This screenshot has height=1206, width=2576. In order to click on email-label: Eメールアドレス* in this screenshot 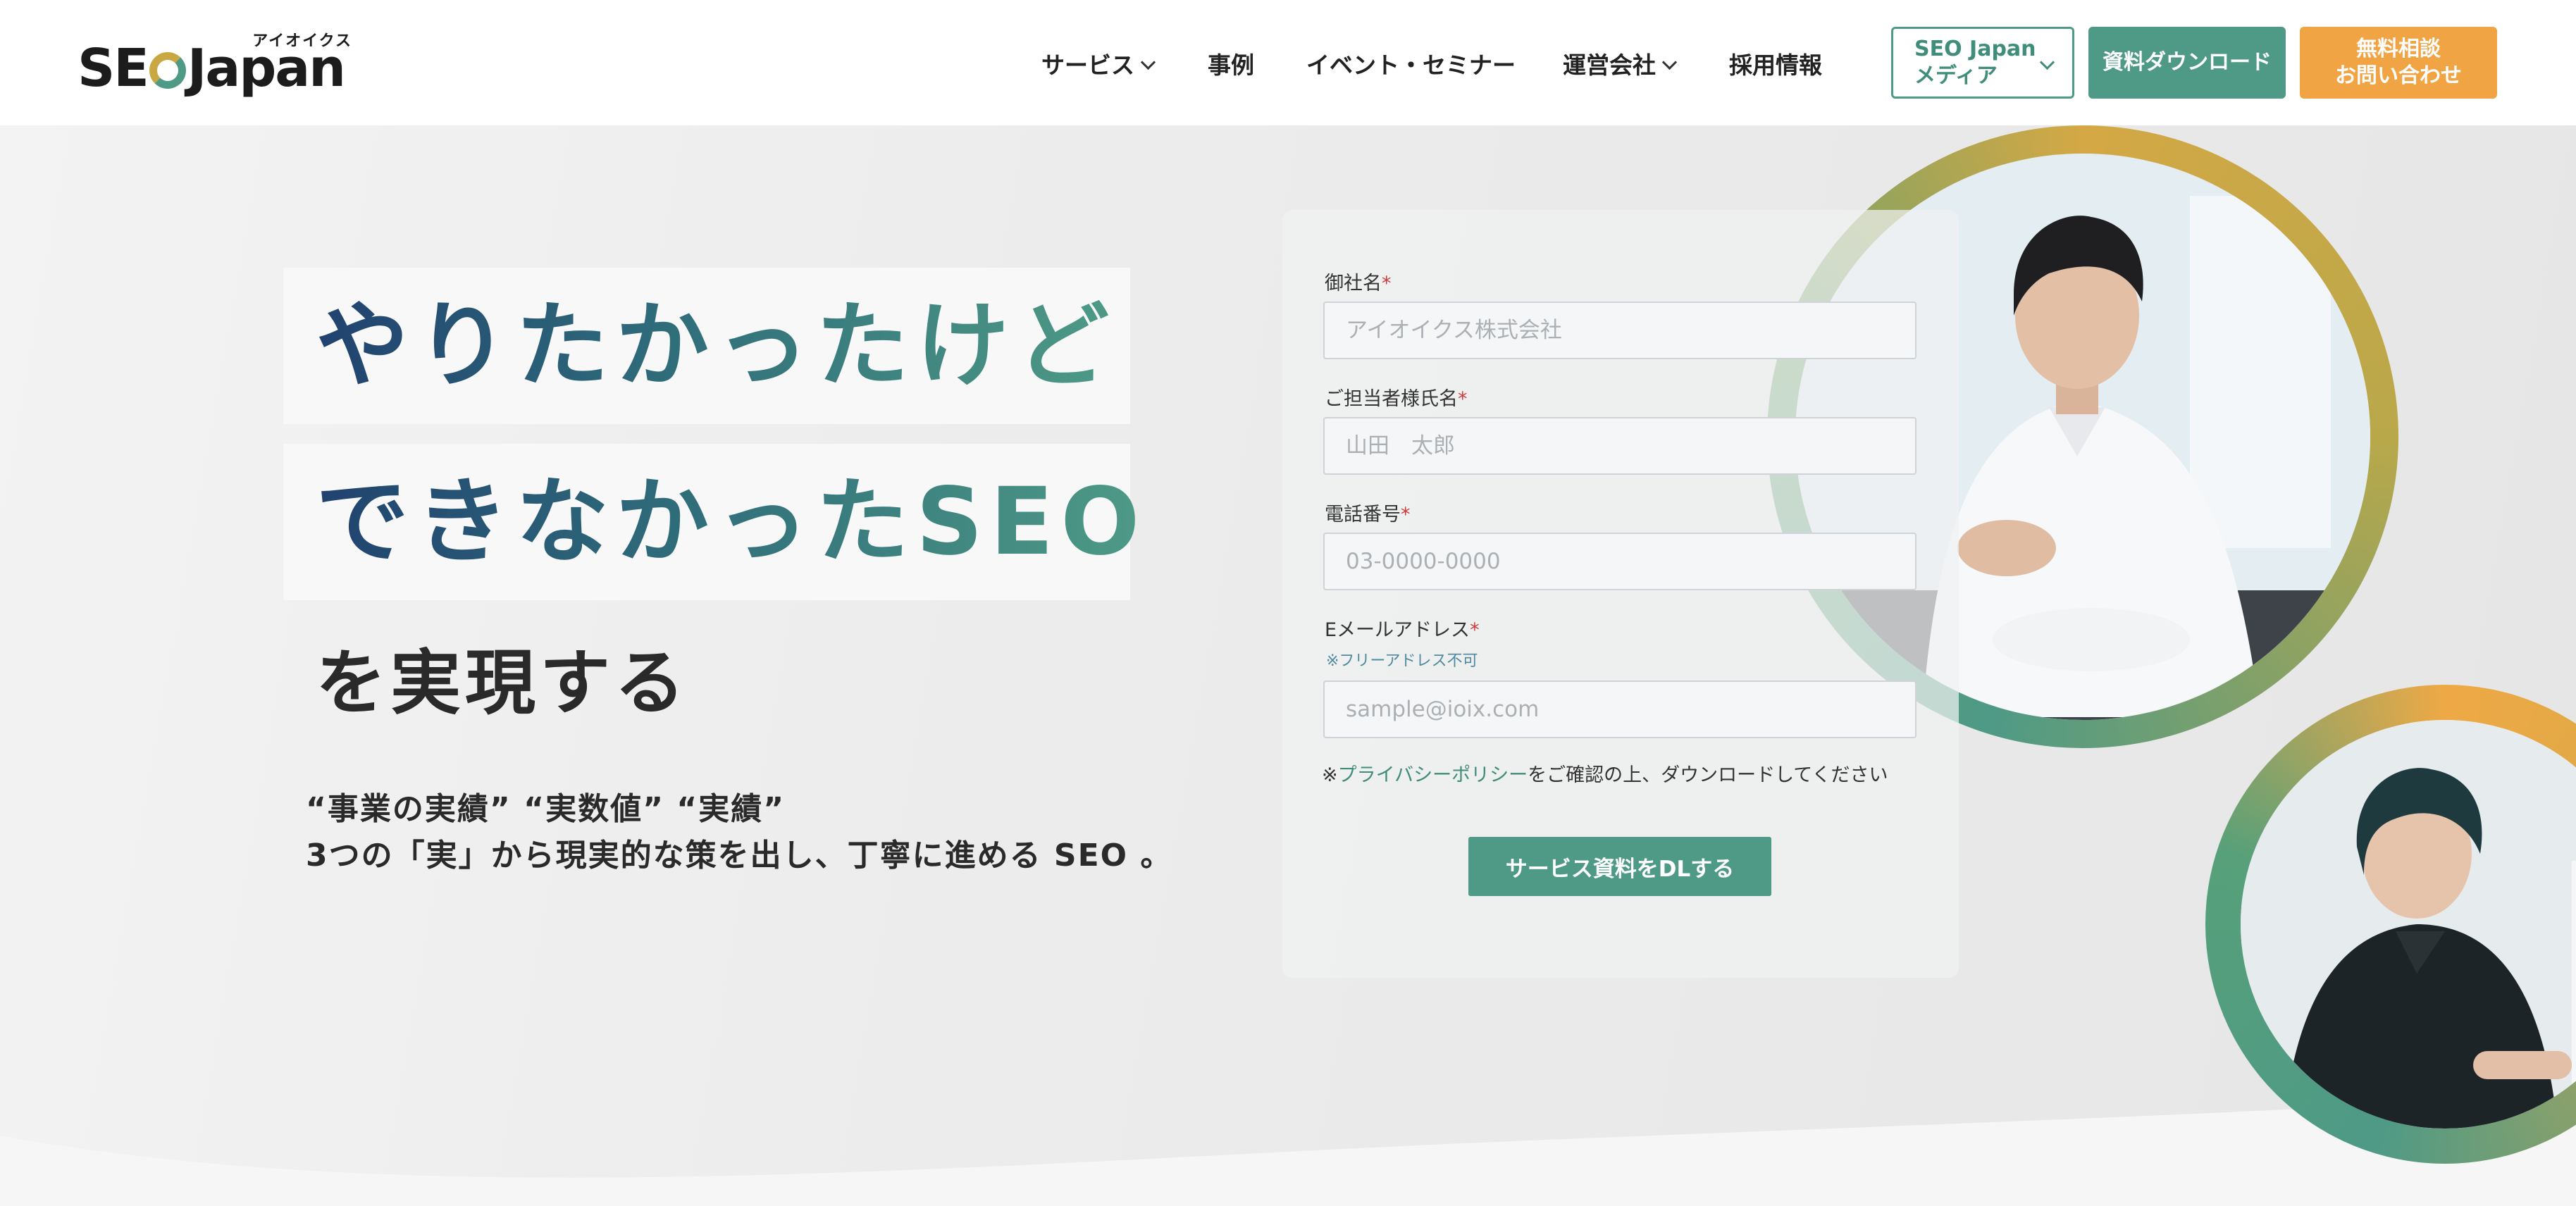, I will do `click(1402, 630)`.